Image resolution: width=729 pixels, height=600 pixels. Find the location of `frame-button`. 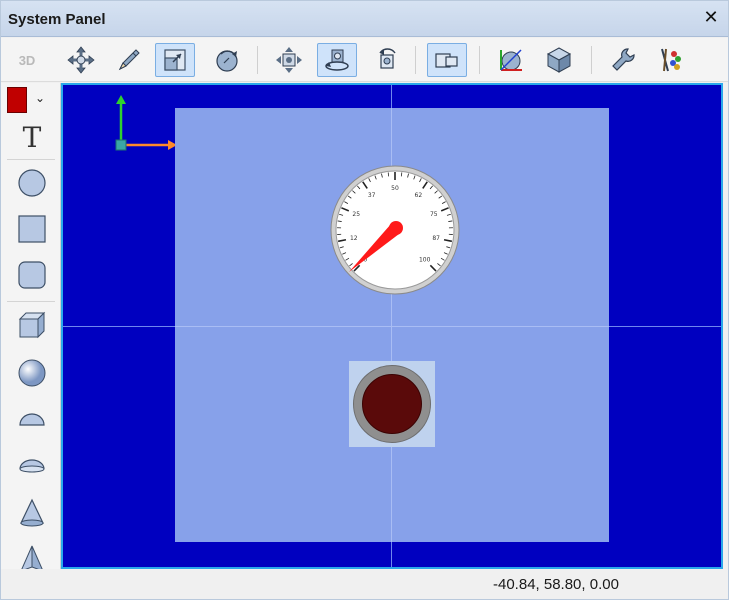

frame-button is located at coordinates (447, 60).